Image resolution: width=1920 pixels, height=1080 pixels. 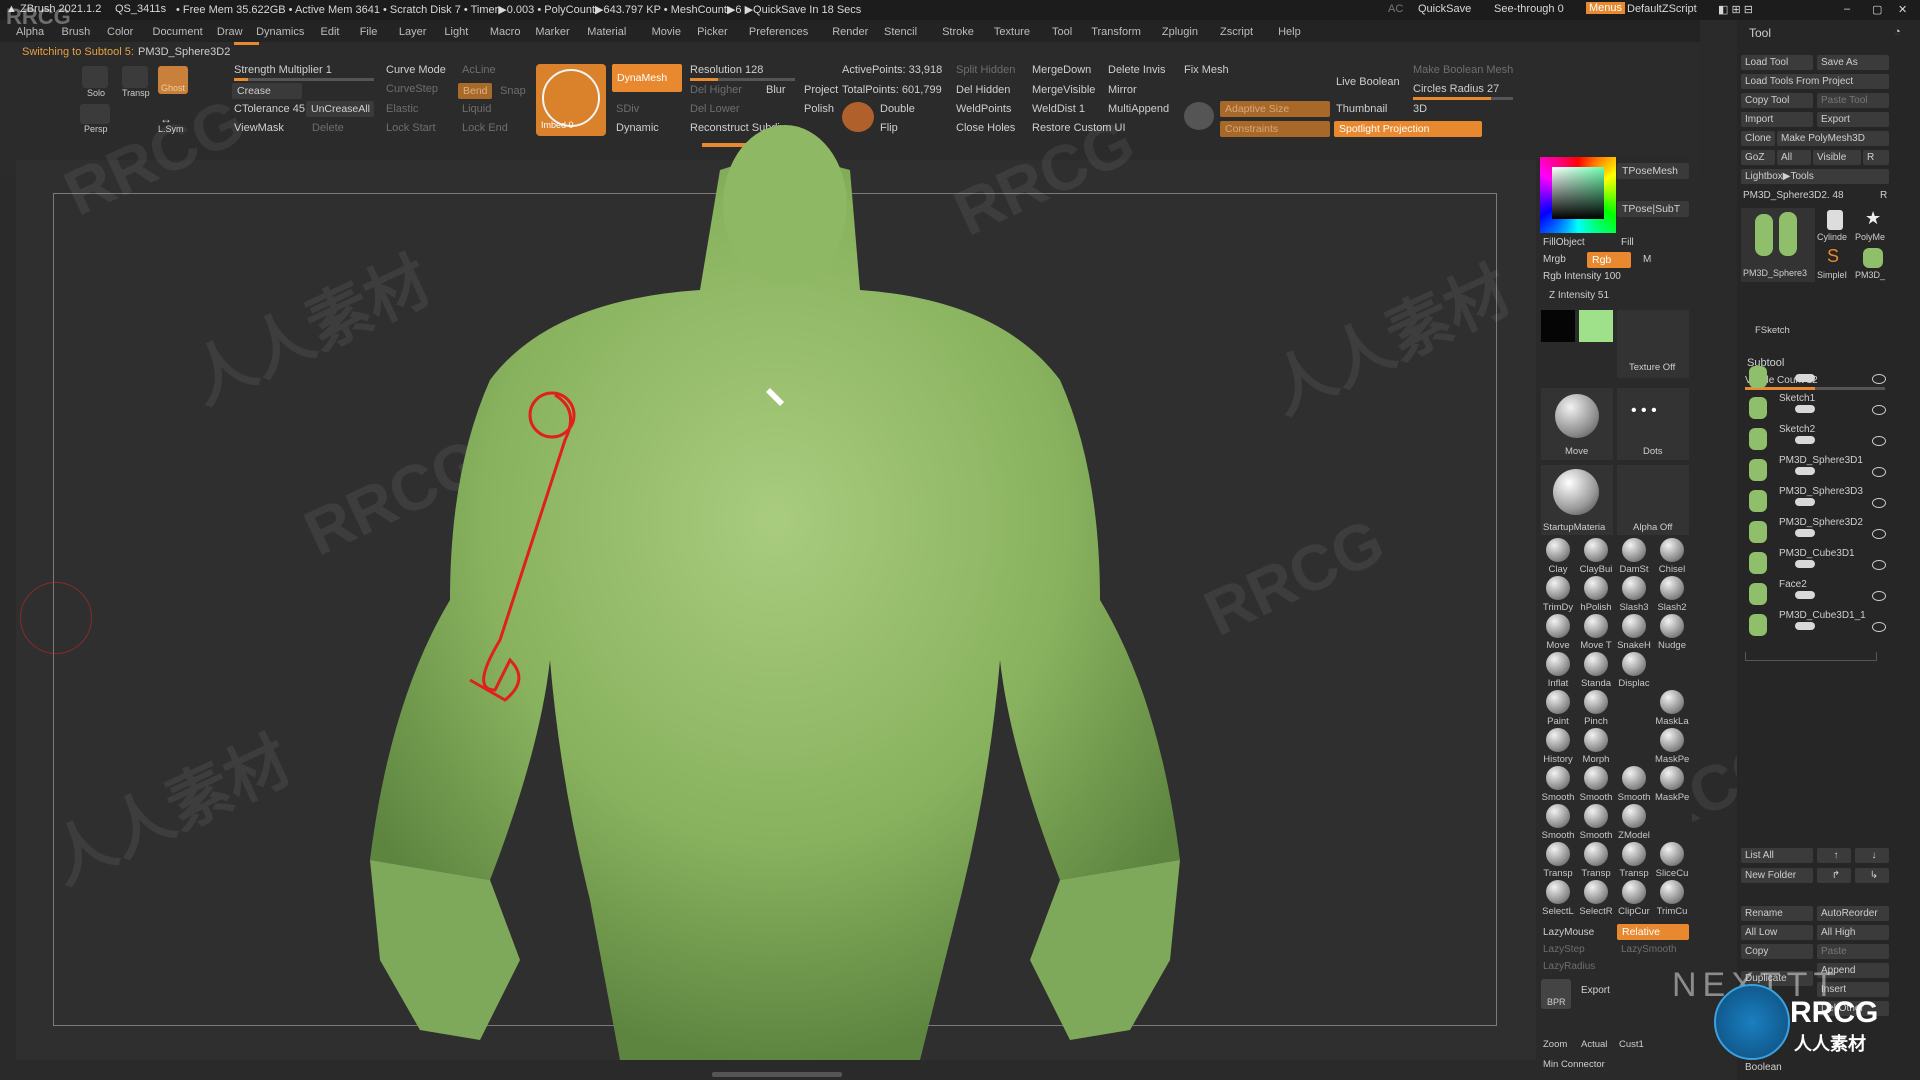 What do you see at coordinates (1872, 855) in the screenshot?
I see `move-down-icon: ↓` at bounding box center [1872, 855].